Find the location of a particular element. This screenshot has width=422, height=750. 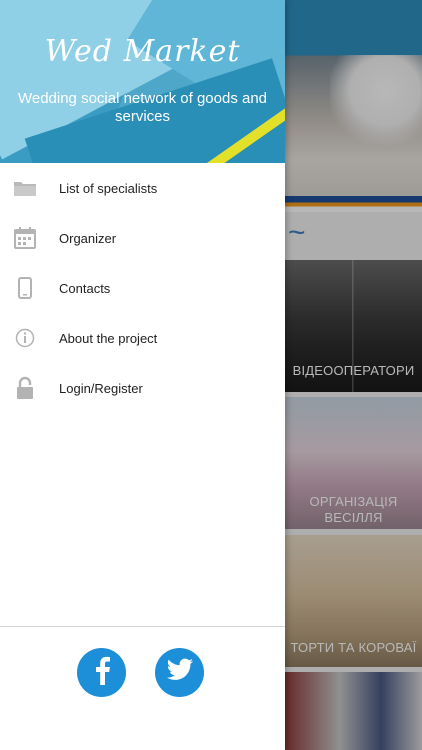

menu-item-organizer: Organizer is located at coordinates (142, 238).